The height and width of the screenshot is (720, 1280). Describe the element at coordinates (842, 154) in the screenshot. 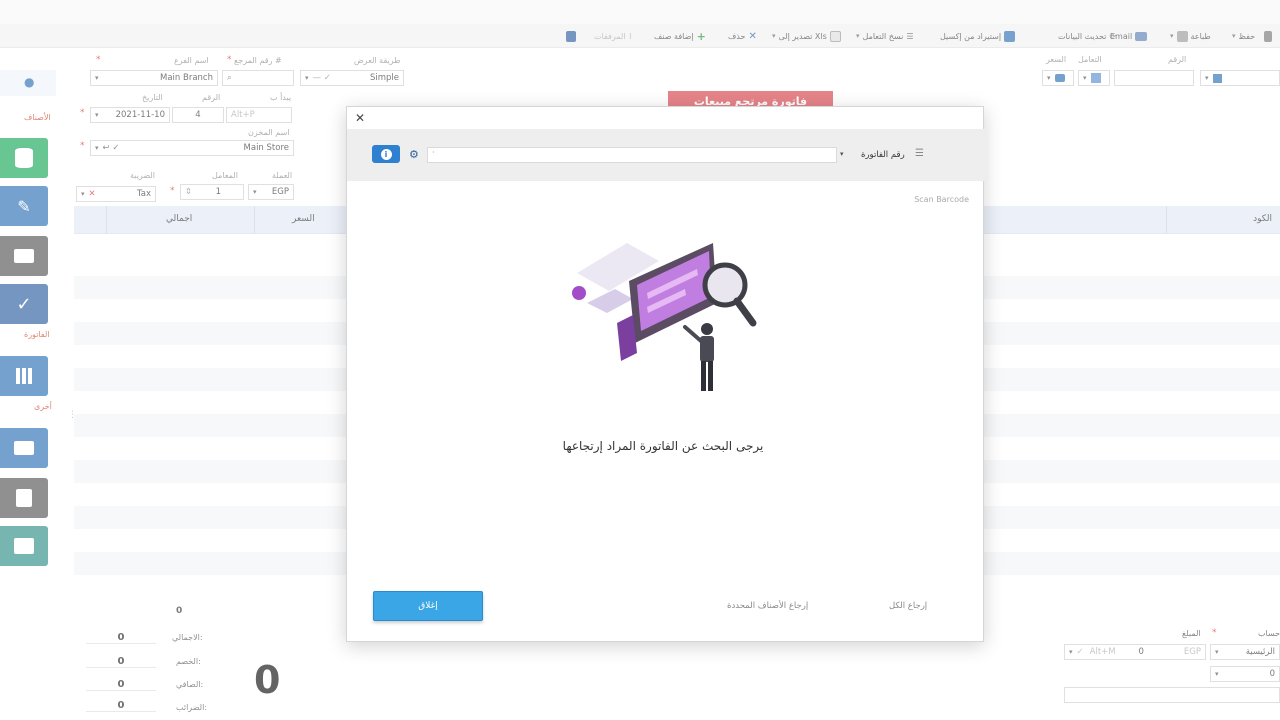

I see `chevron-down-icon: ▾` at that location.